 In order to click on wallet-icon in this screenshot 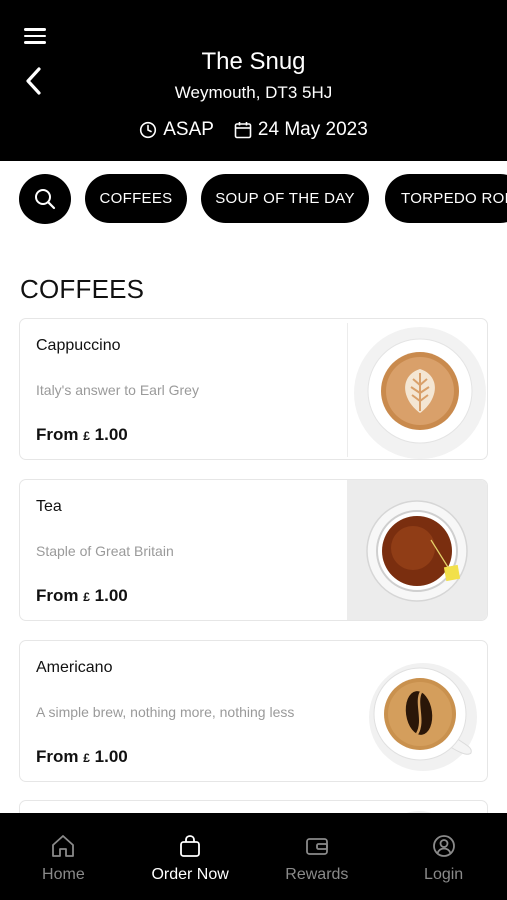, I will do `click(316, 846)`.